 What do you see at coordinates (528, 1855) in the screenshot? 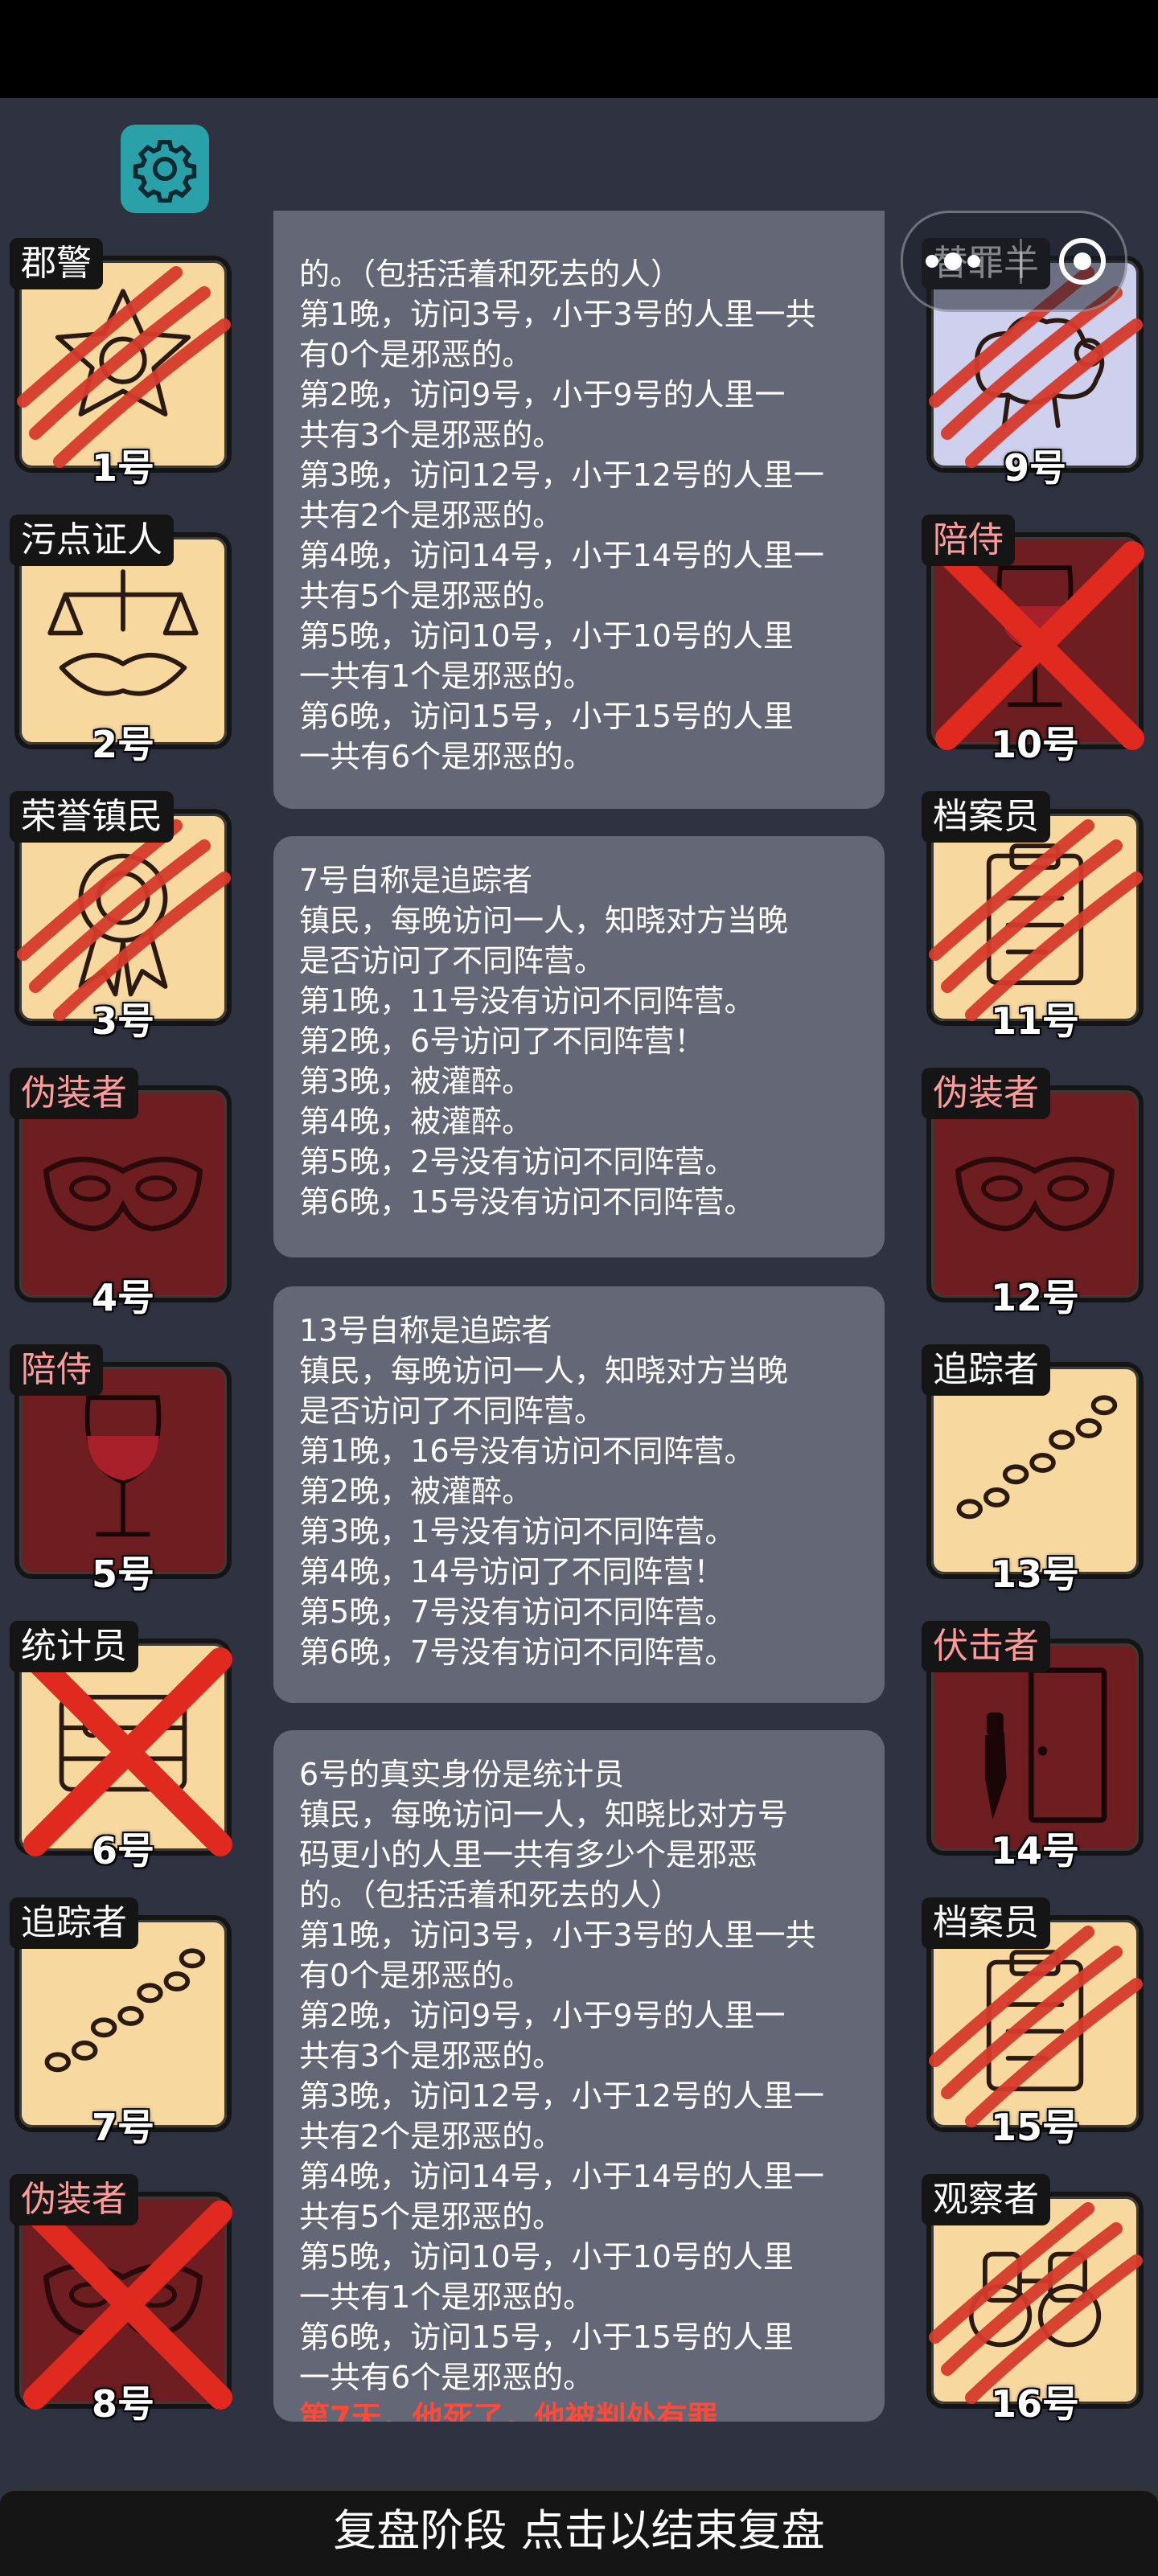
I see `message-line: 码更小的人里一共有多少个是邪恶` at bounding box center [528, 1855].